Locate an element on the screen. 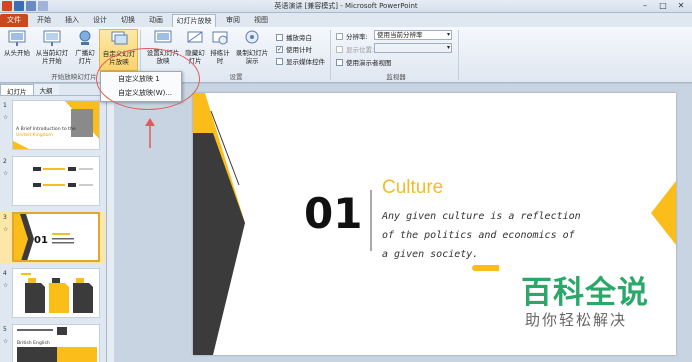 The width and height of the screenshot is (692, 362). panel-tabs: 幻灯片 大纲 is located at coordinates (53, 90).